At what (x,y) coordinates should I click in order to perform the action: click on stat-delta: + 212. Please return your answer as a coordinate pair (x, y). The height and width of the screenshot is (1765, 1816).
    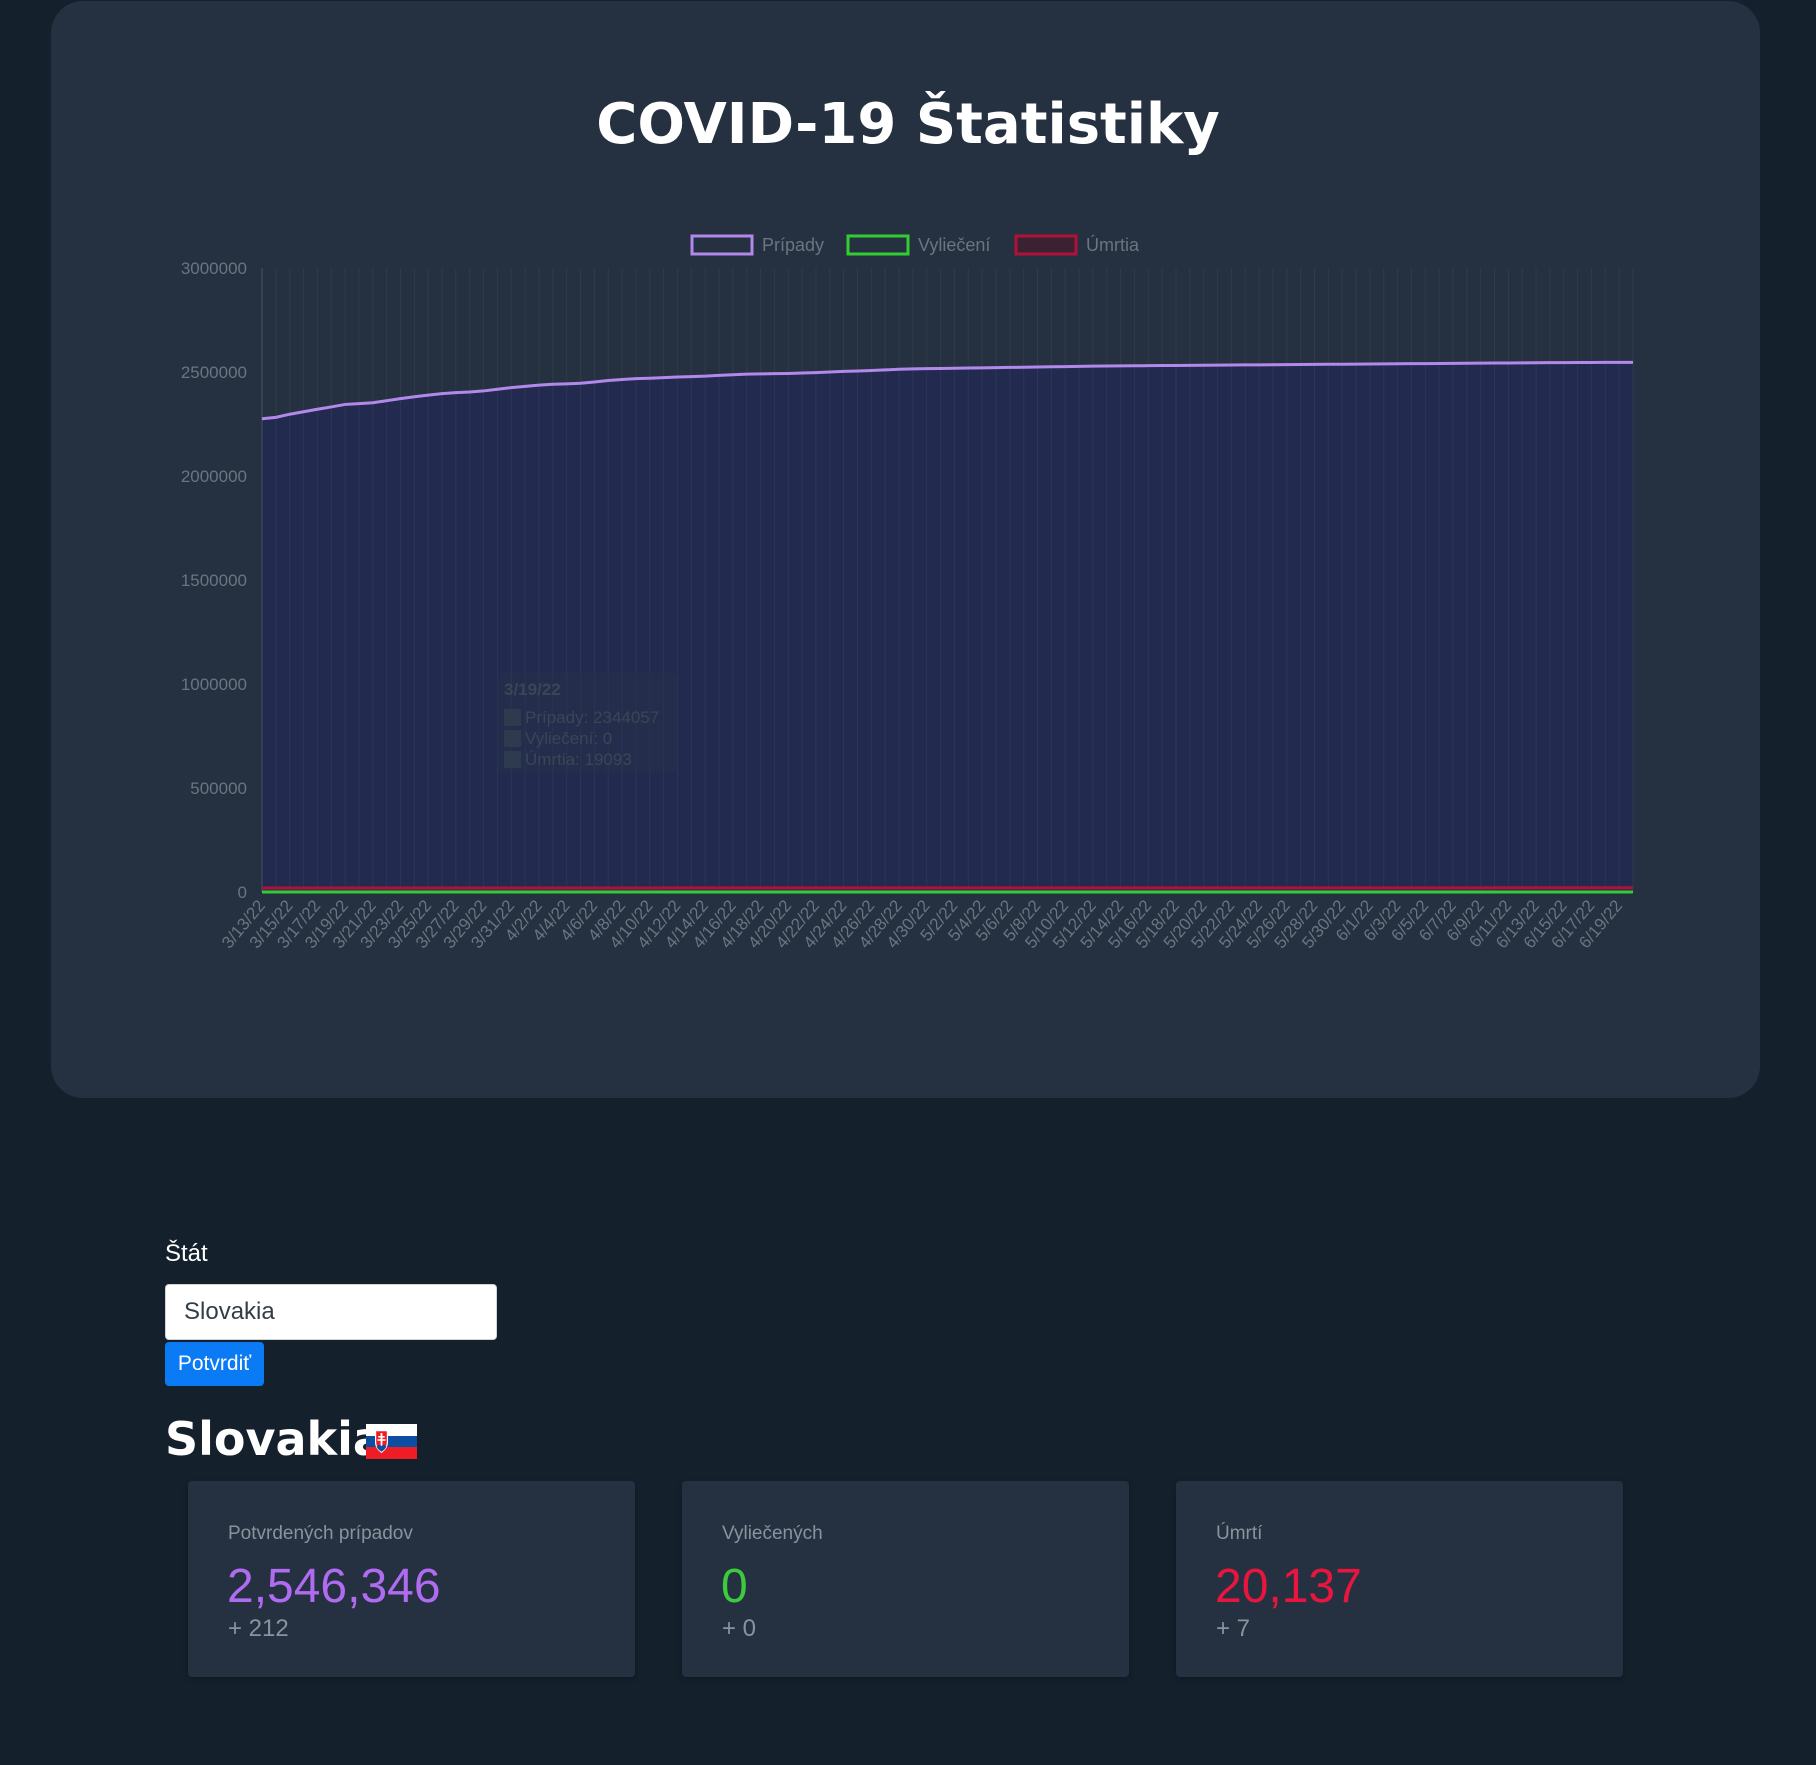
    Looking at the image, I should click on (258, 1628).